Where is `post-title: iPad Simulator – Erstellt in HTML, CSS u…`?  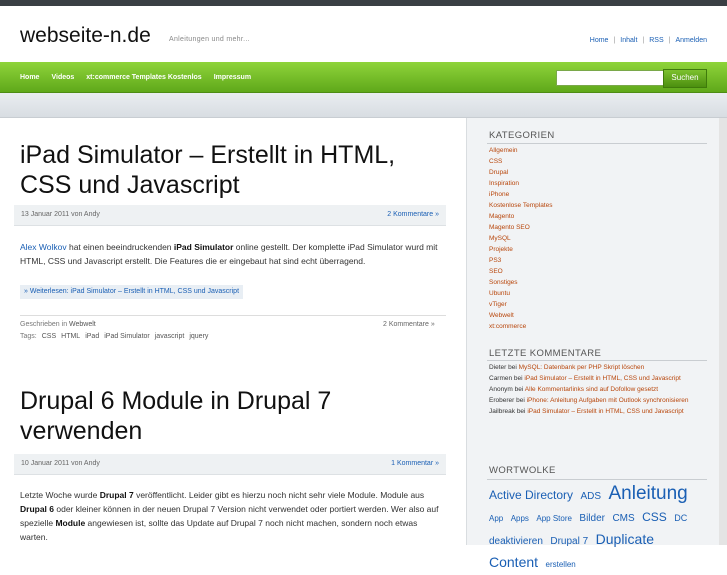 post-title: iPad Simulator – Erstellt in HTML, CSS u… is located at coordinates (230, 170).